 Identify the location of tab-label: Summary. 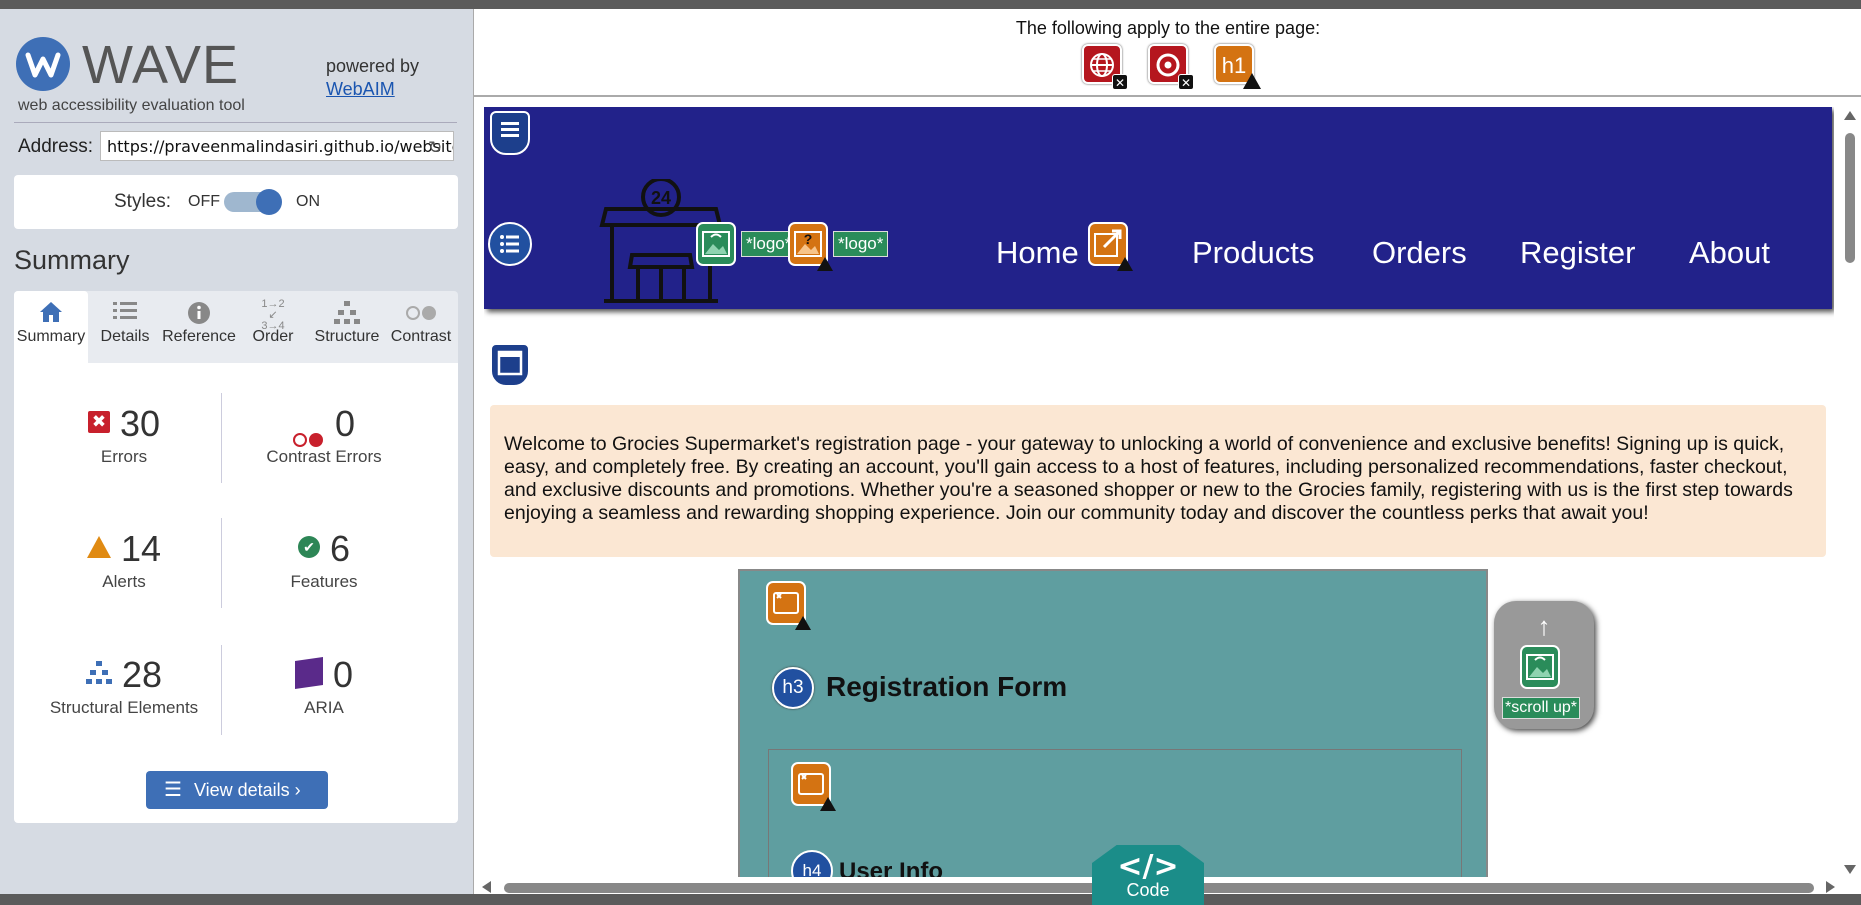
(51, 336).